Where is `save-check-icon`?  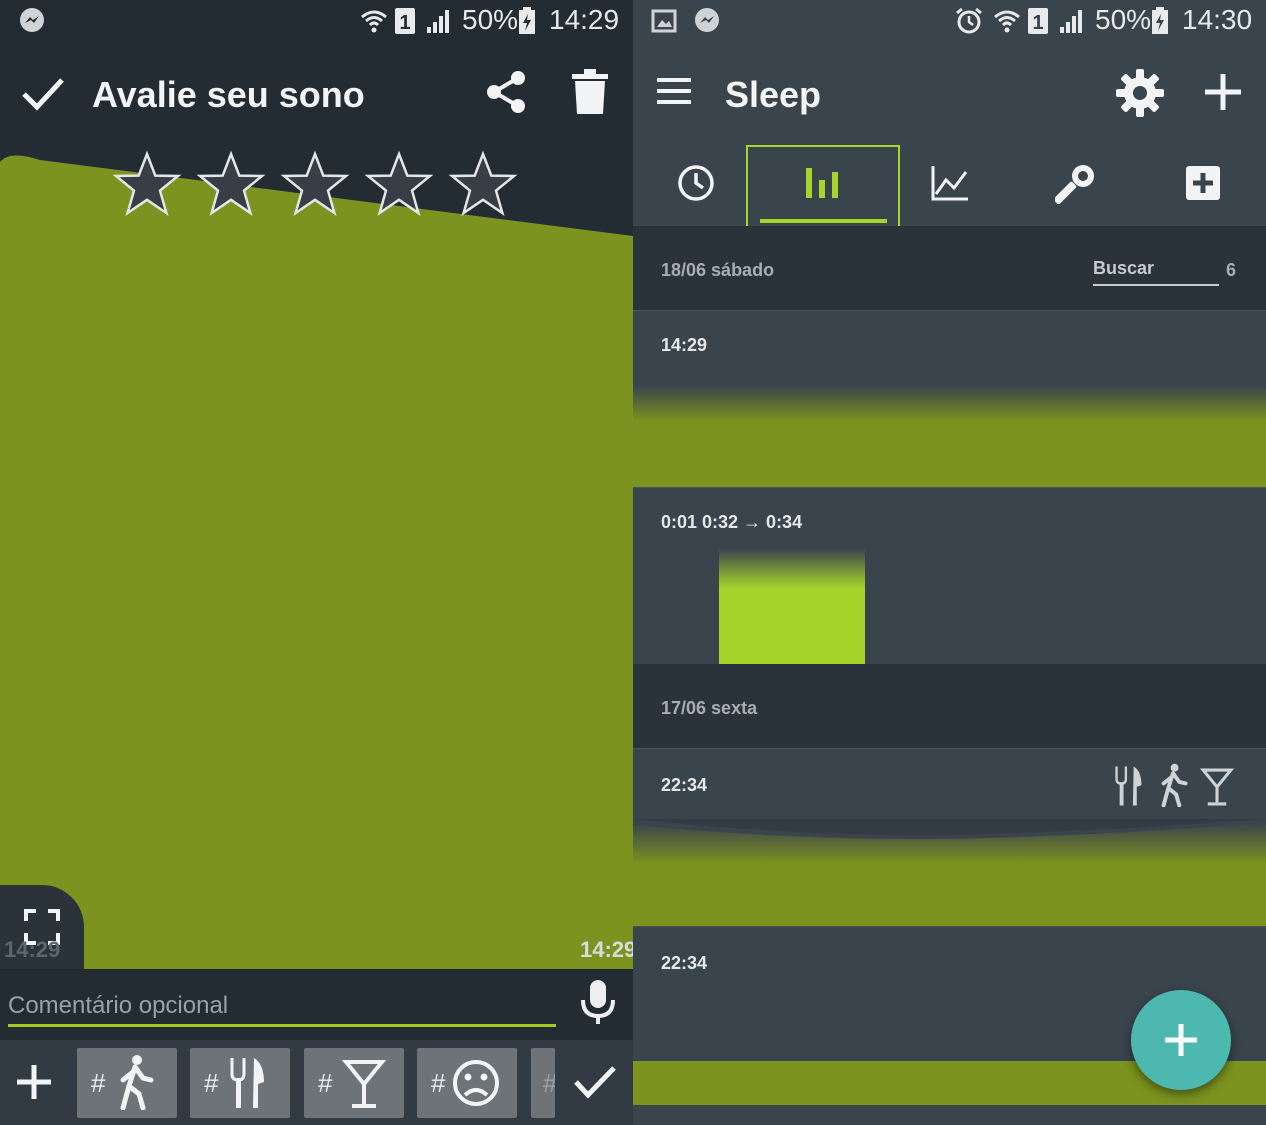
save-check-icon is located at coordinates (595, 1082).